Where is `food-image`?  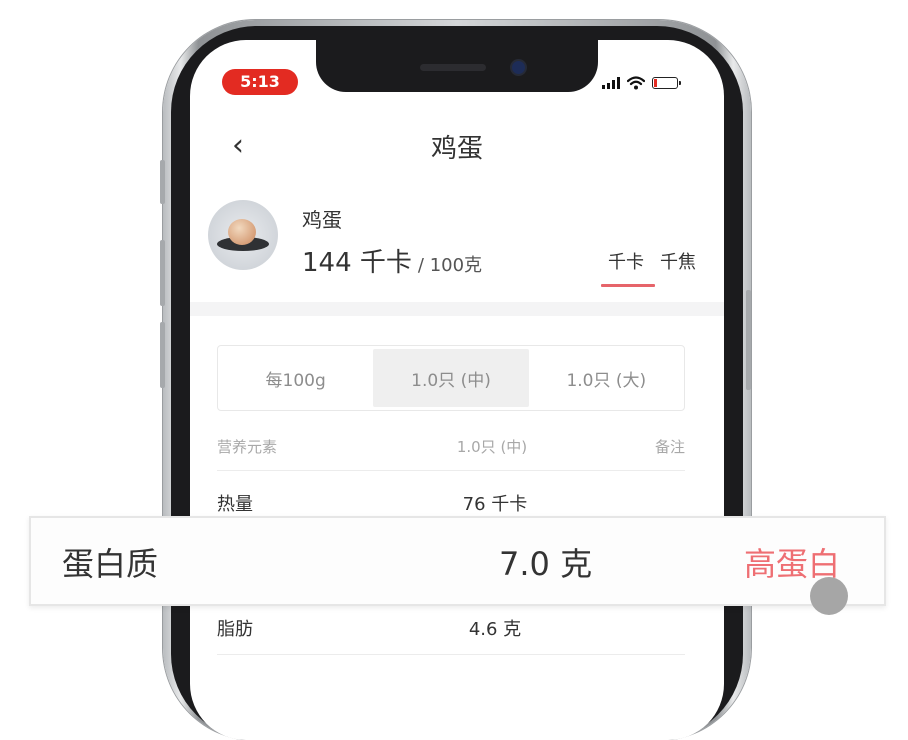
food-image is located at coordinates (243, 235).